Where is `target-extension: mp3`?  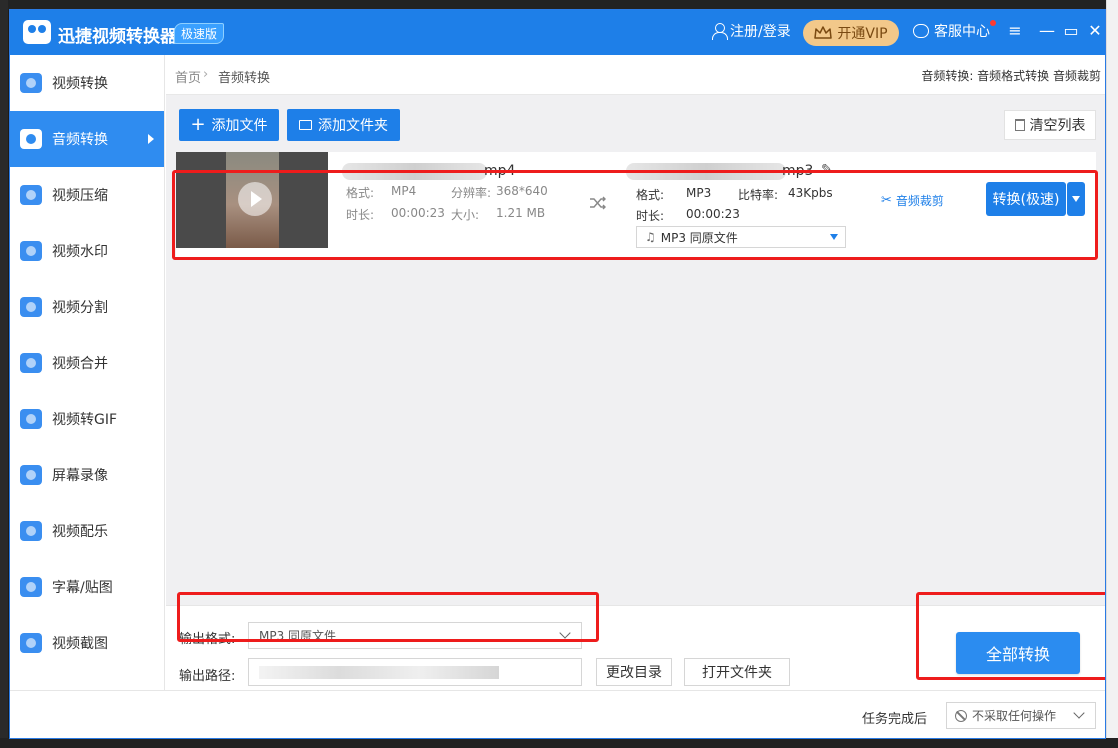 target-extension: mp3 is located at coordinates (798, 171).